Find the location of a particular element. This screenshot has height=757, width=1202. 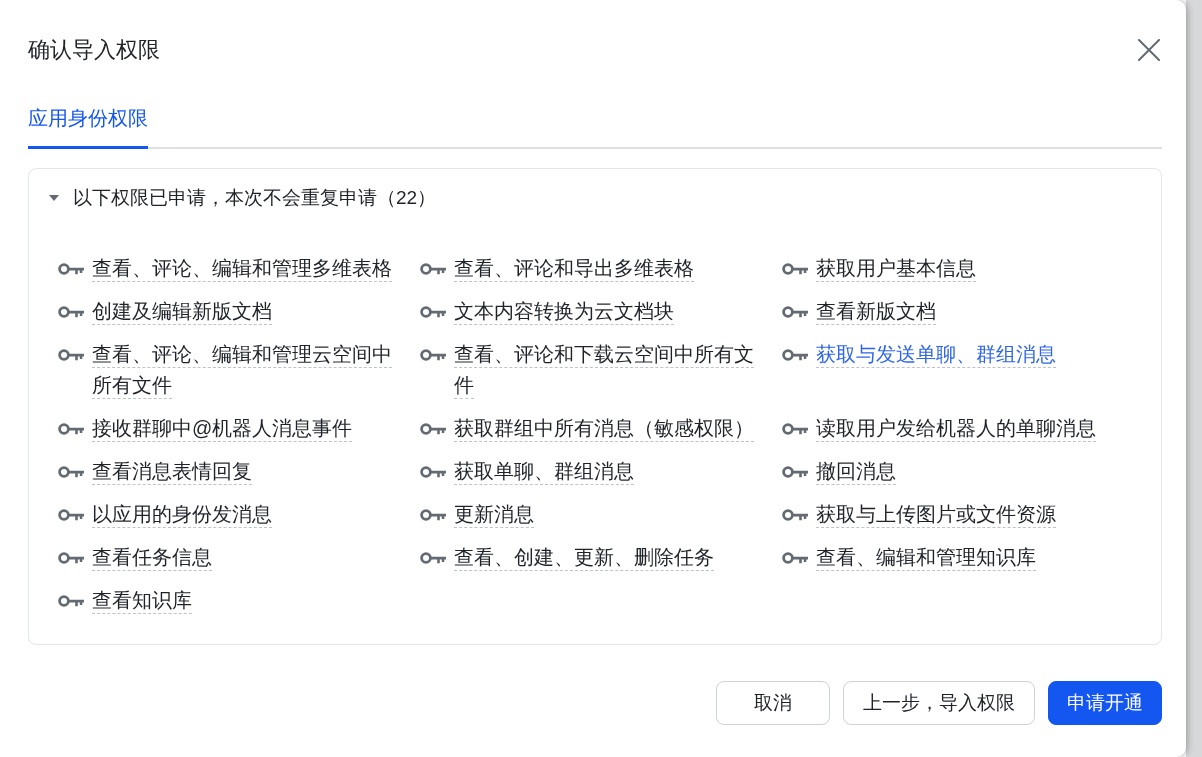

permission-item: 获取用户基本信息 is located at coordinates (896, 268).